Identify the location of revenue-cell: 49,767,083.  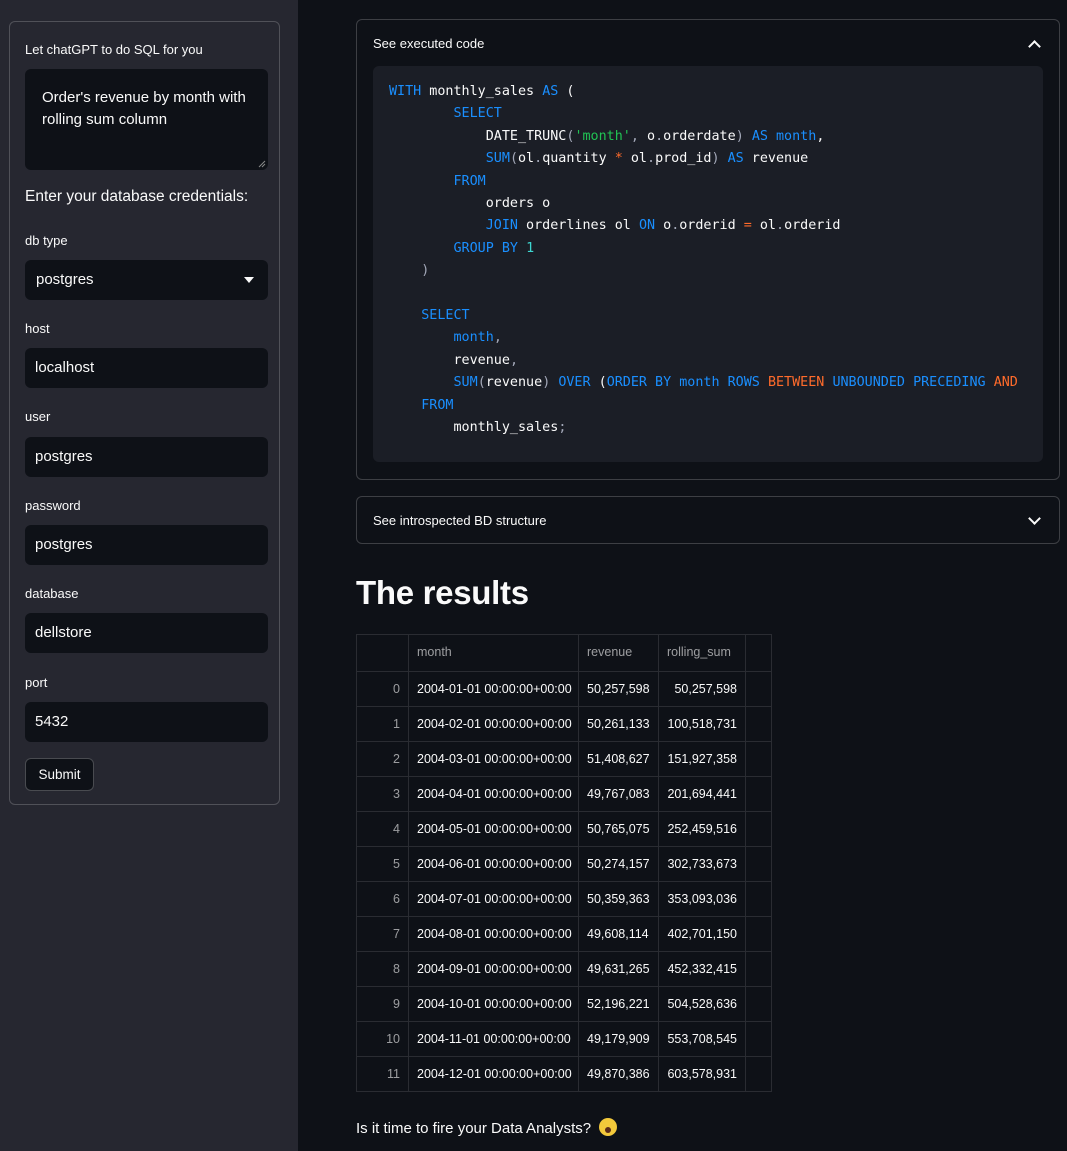
(618, 794).